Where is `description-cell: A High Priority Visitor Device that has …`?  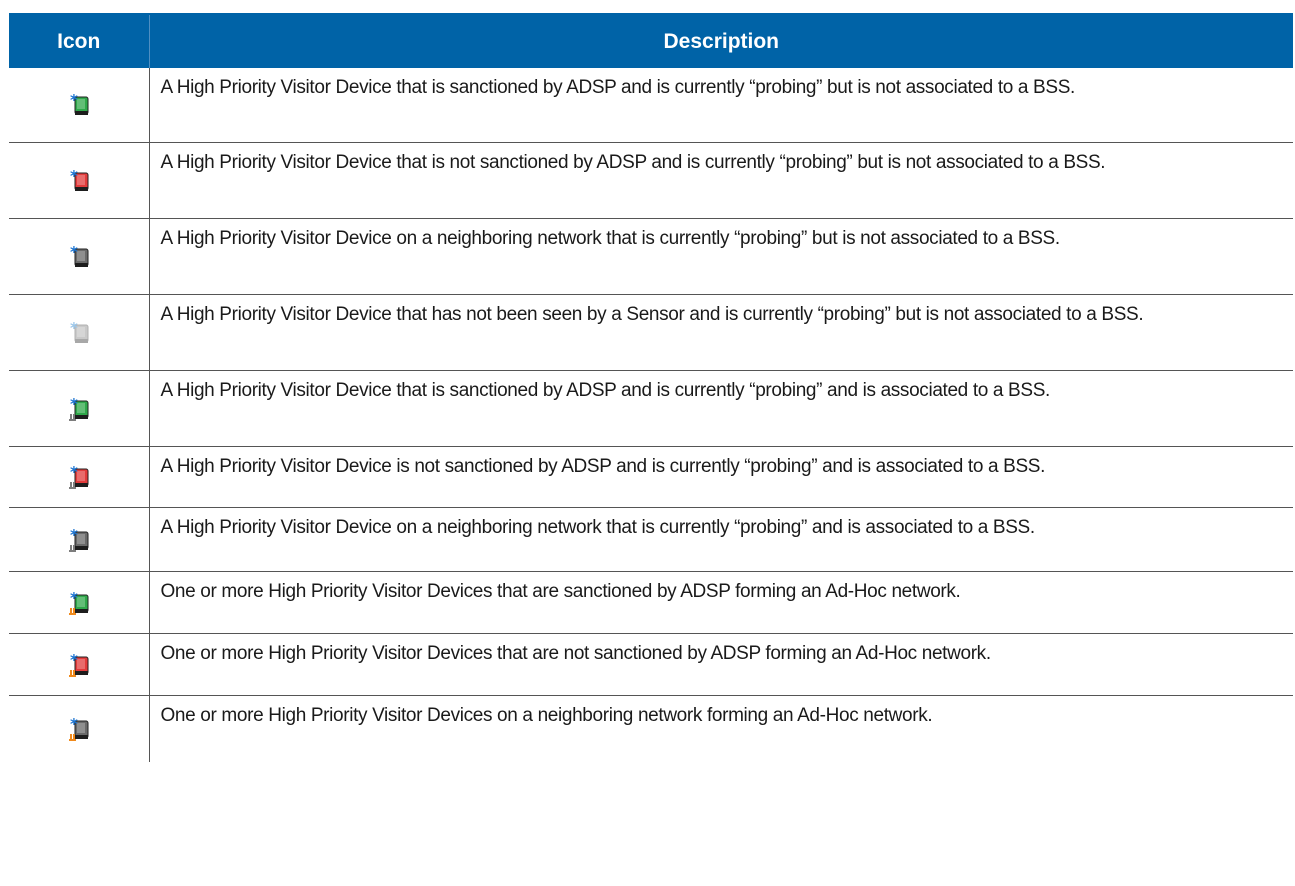 description-cell: A High Priority Visitor Device that has … is located at coordinates (721, 332).